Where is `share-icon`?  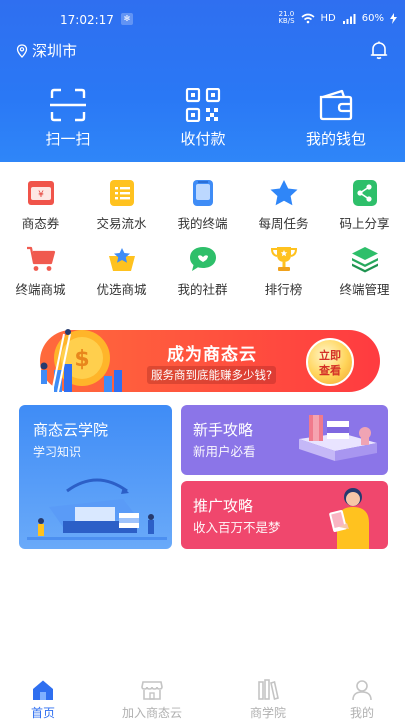
share-icon is located at coordinates (364, 193).